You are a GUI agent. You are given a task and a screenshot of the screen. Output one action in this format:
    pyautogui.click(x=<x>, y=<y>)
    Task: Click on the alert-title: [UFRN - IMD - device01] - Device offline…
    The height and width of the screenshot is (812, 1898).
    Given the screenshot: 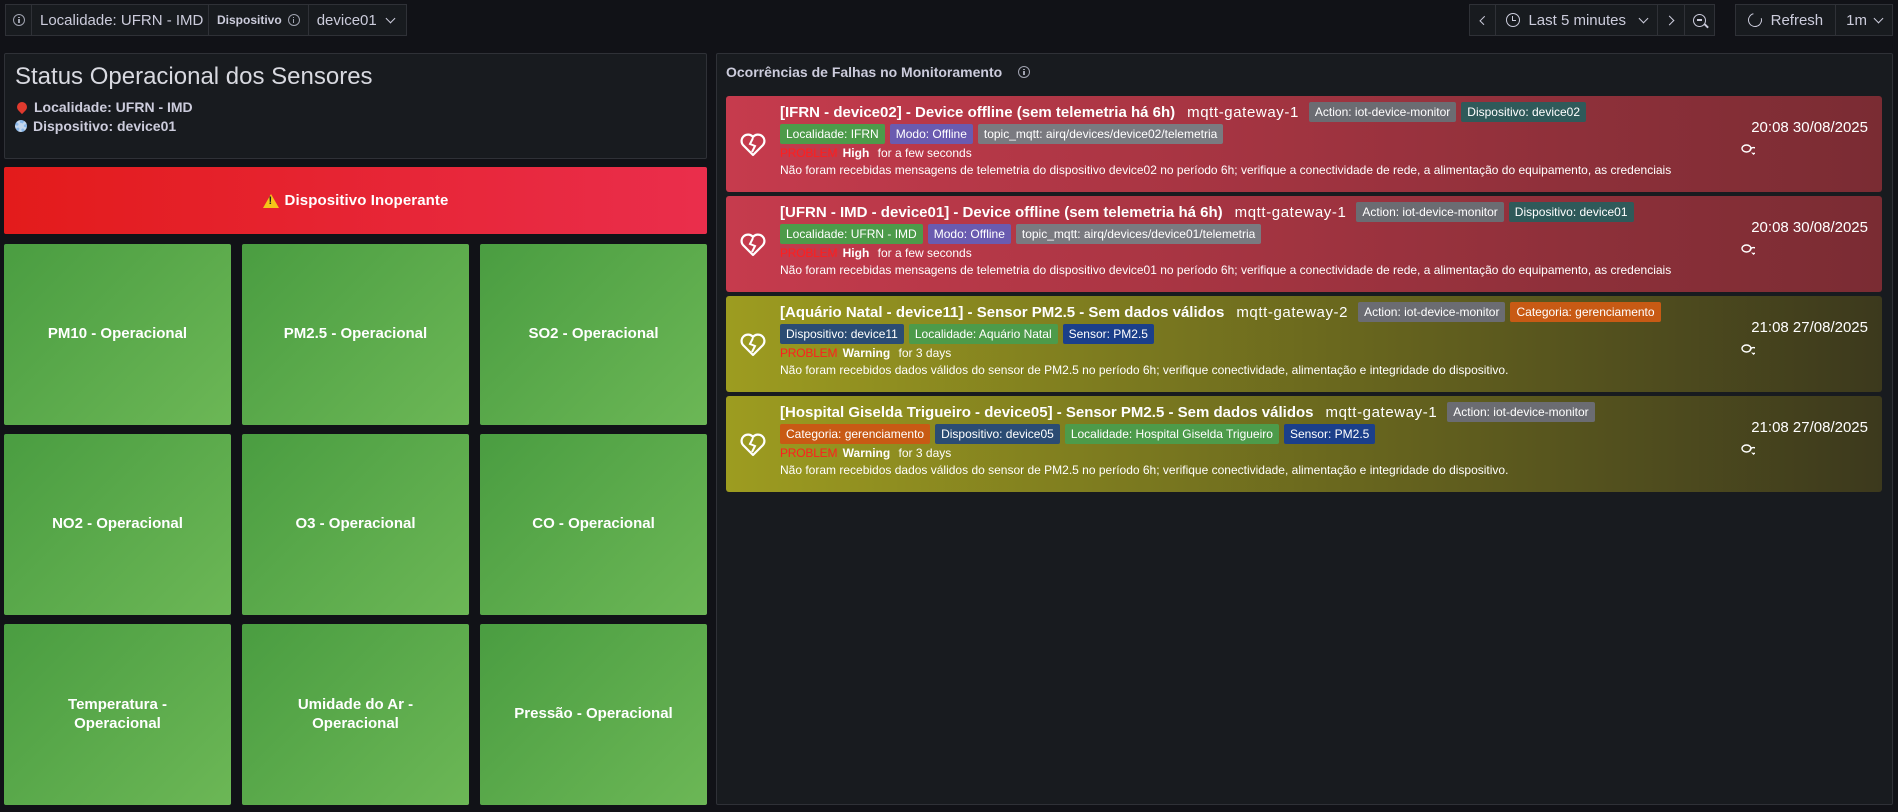 What is the action you would take?
    pyautogui.click(x=1001, y=212)
    